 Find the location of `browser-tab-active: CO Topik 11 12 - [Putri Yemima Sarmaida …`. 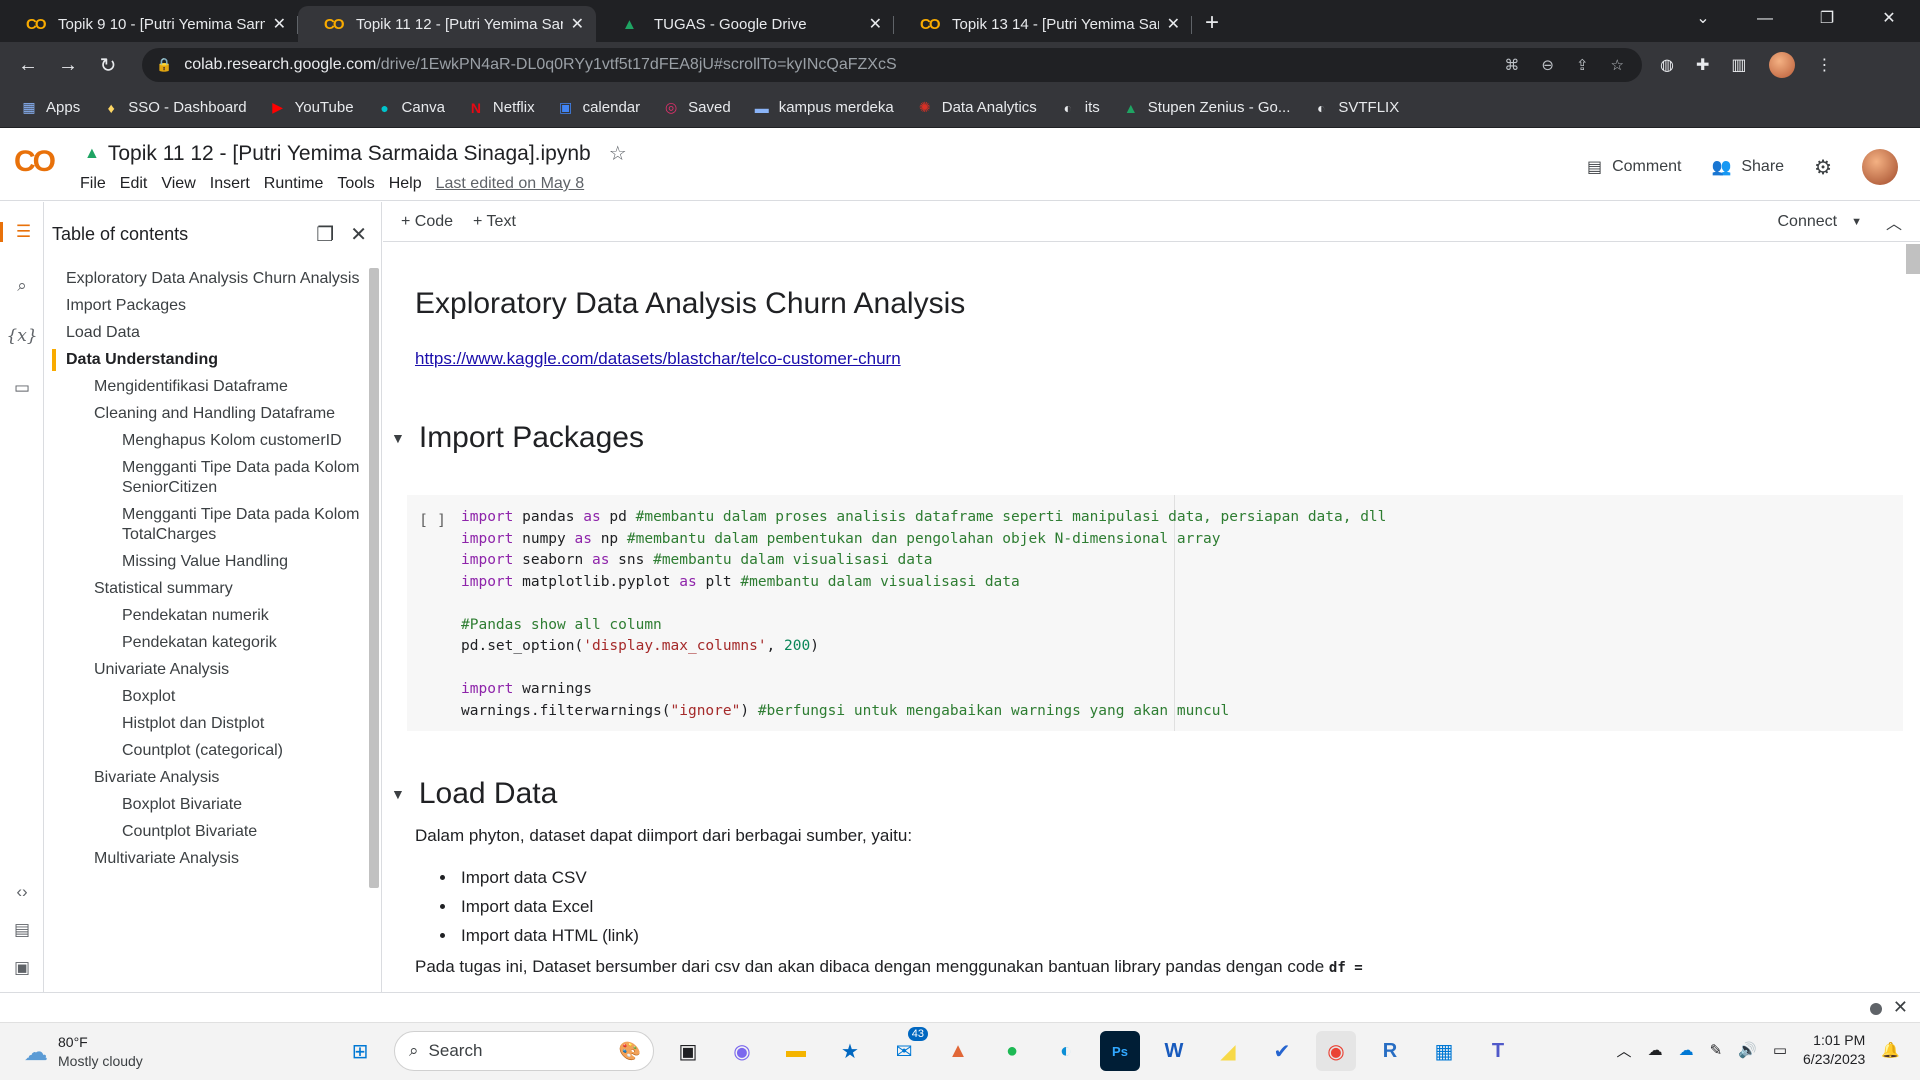

browser-tab-active: CO Topik 11 12 - [Putri Yemima Sarmaida … is located at coordinates (447, 24).